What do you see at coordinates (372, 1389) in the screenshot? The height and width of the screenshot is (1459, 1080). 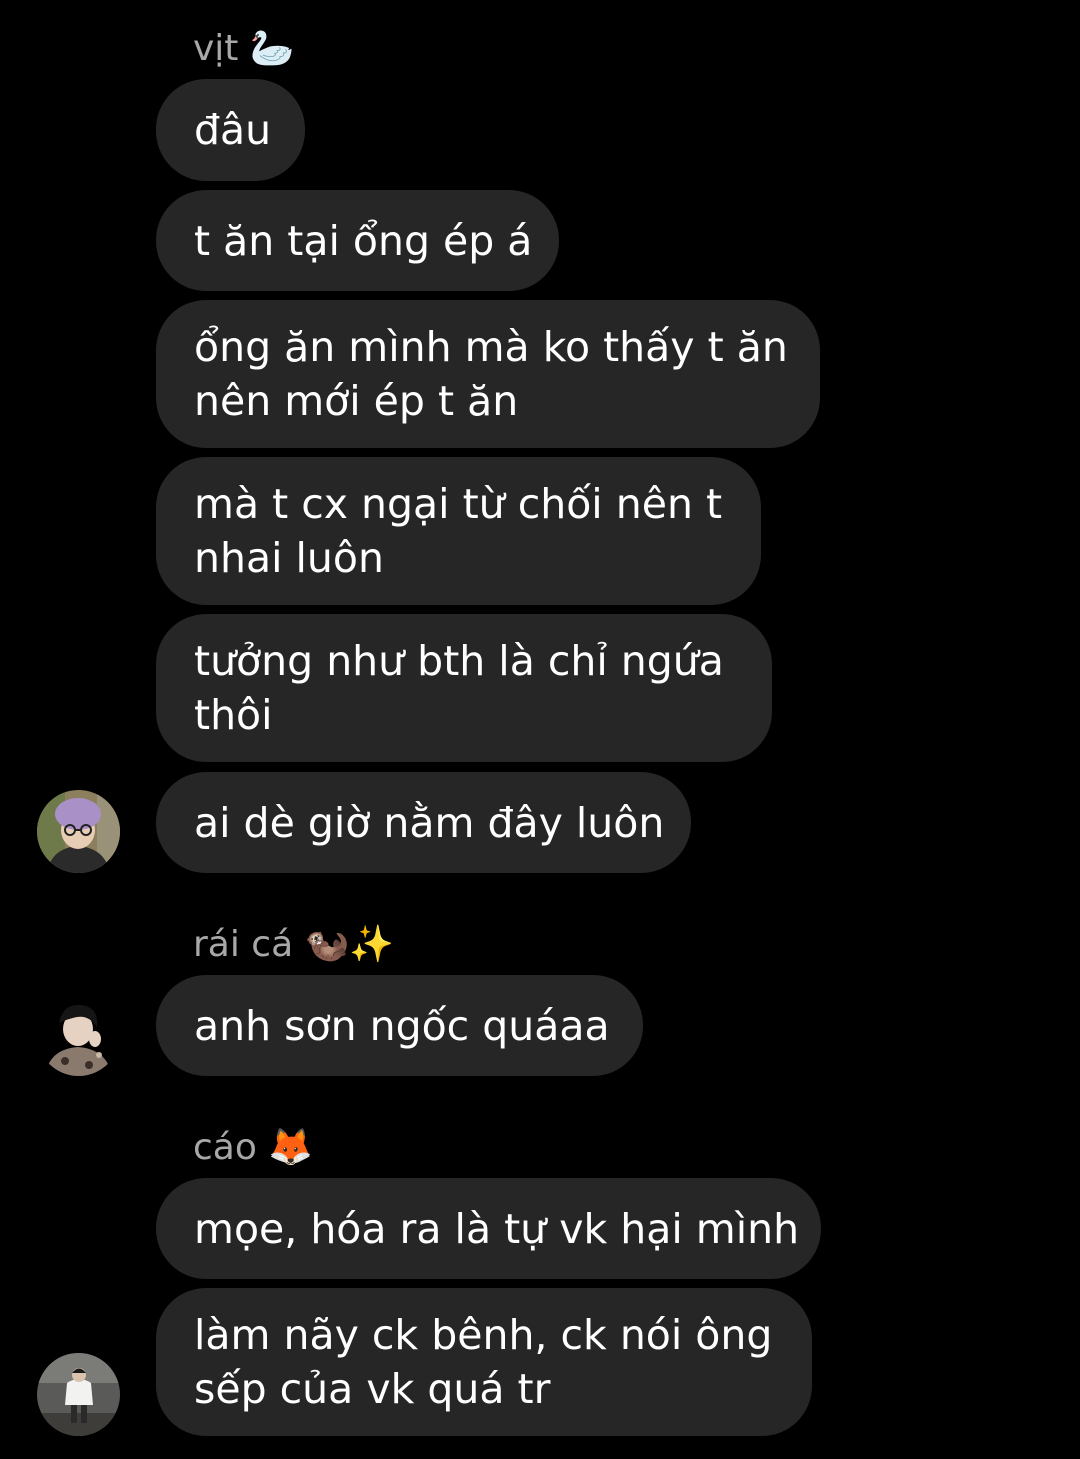 I see `message-text-line-2: sếp của vk quá tr` at bounding box center [372, 1389].